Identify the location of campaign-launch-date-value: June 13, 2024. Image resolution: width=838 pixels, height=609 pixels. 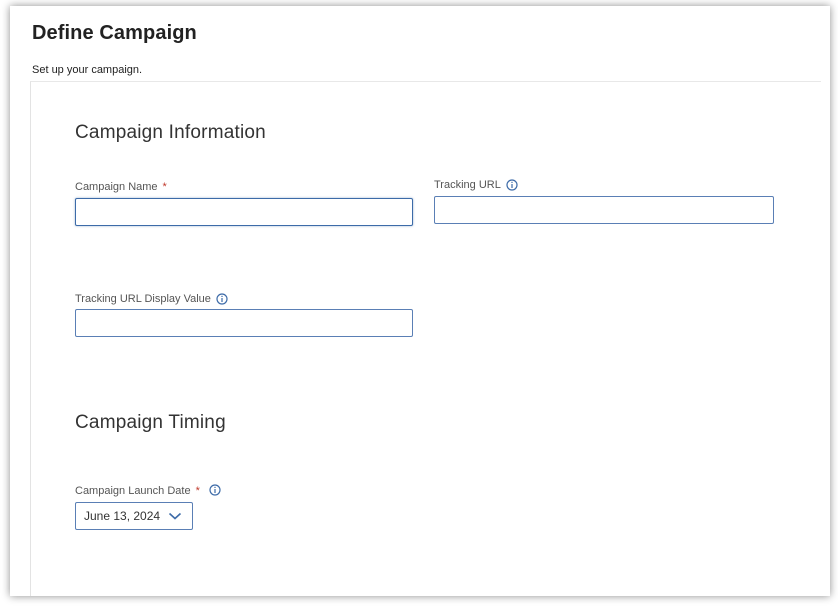
(122, 516).